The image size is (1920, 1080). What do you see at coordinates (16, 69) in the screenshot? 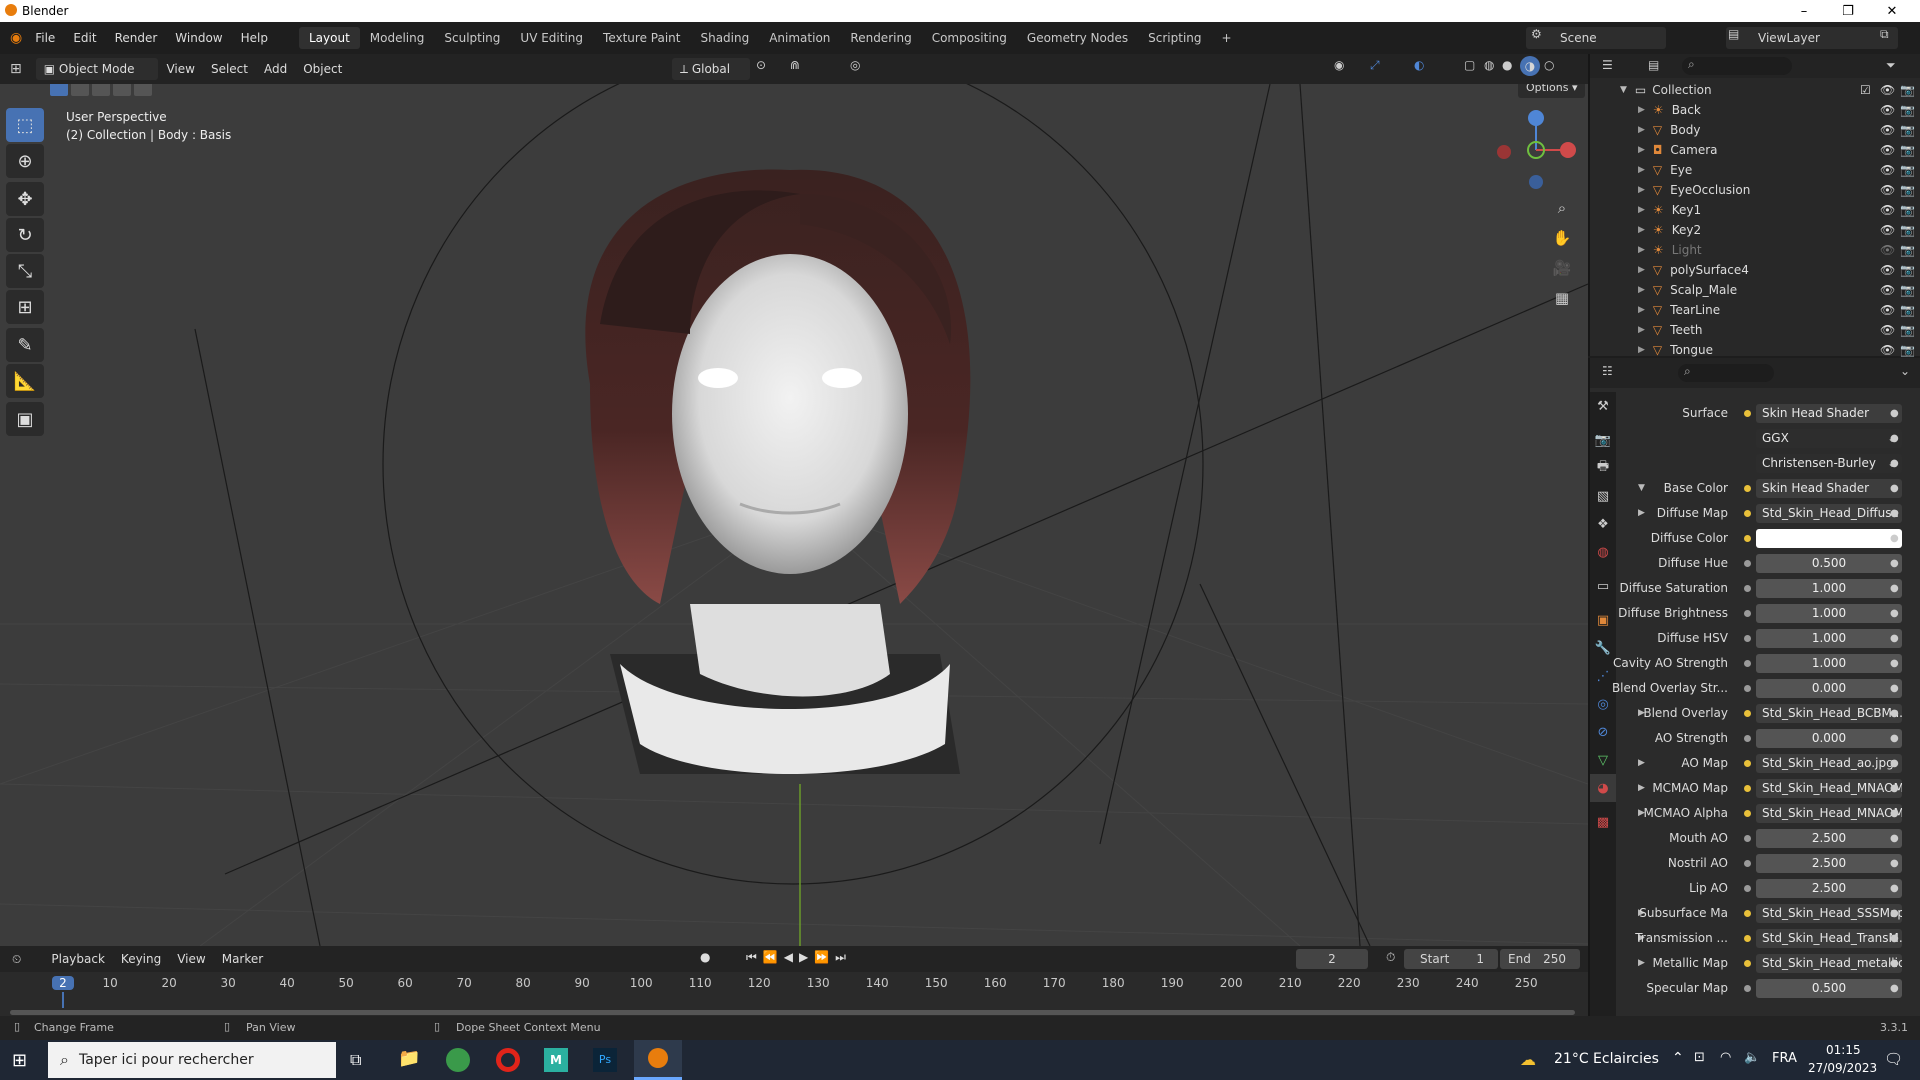
I see `editor-type-icon: ⊞` at bounding box center [16, 69].